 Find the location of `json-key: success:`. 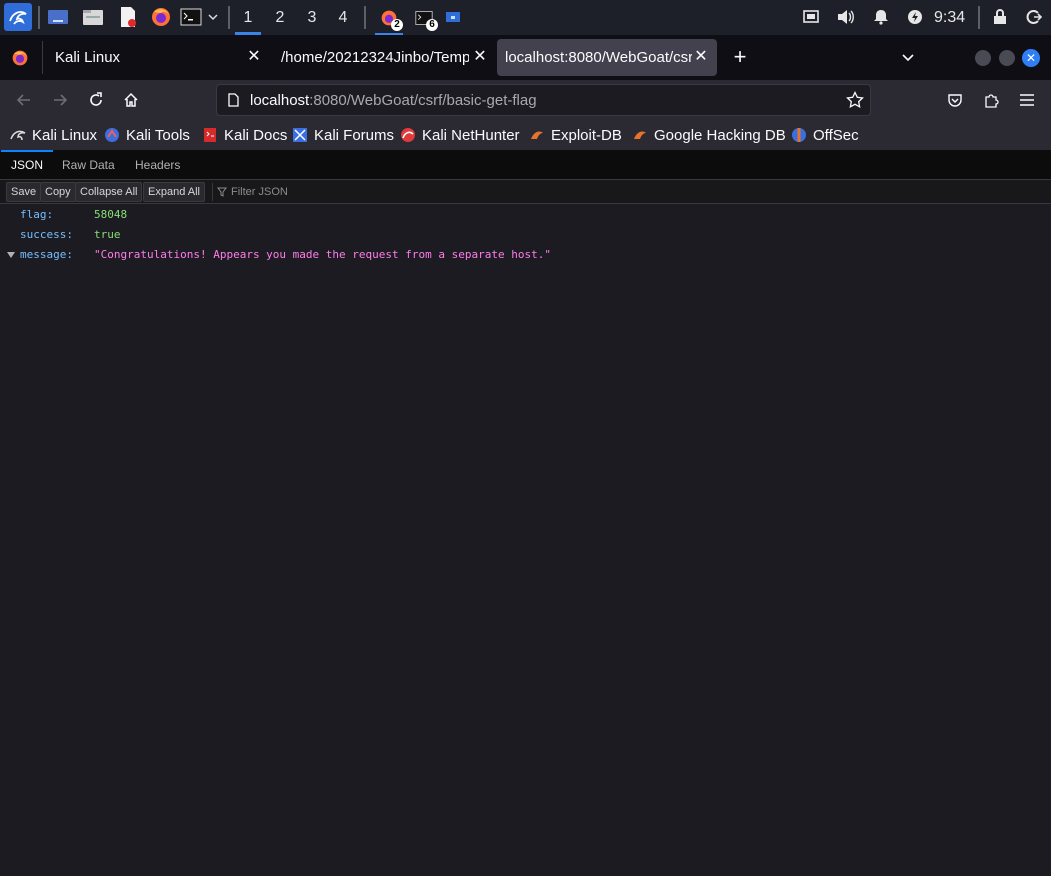

json-key: success: is located at coordinates (46, 234).